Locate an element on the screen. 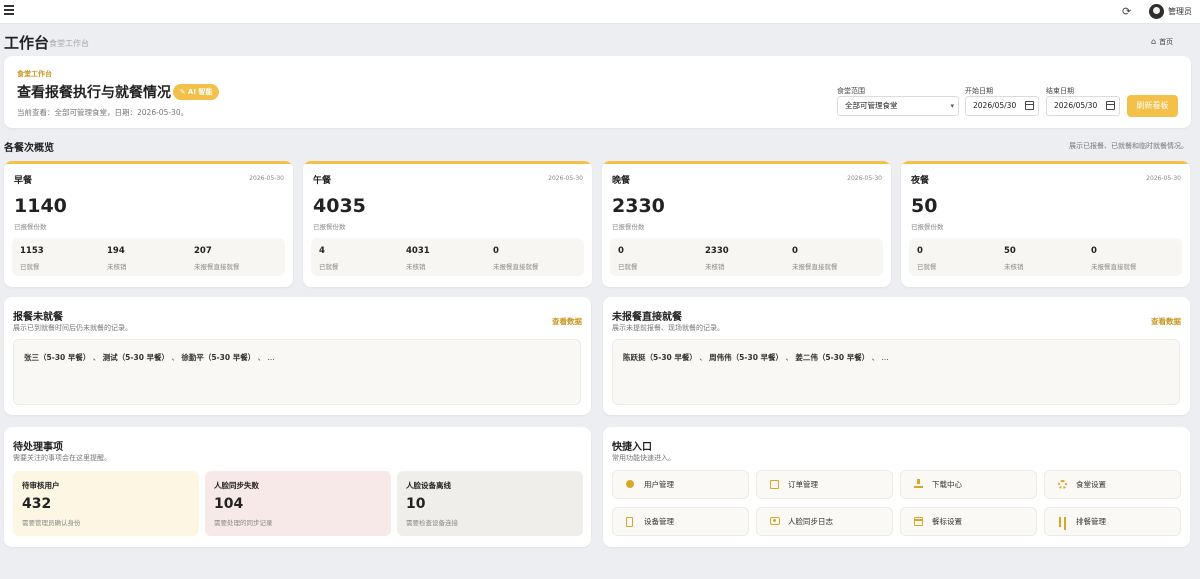 This screenshot has height=579, width=1200. download-icon is located at coordinates (918, 483).